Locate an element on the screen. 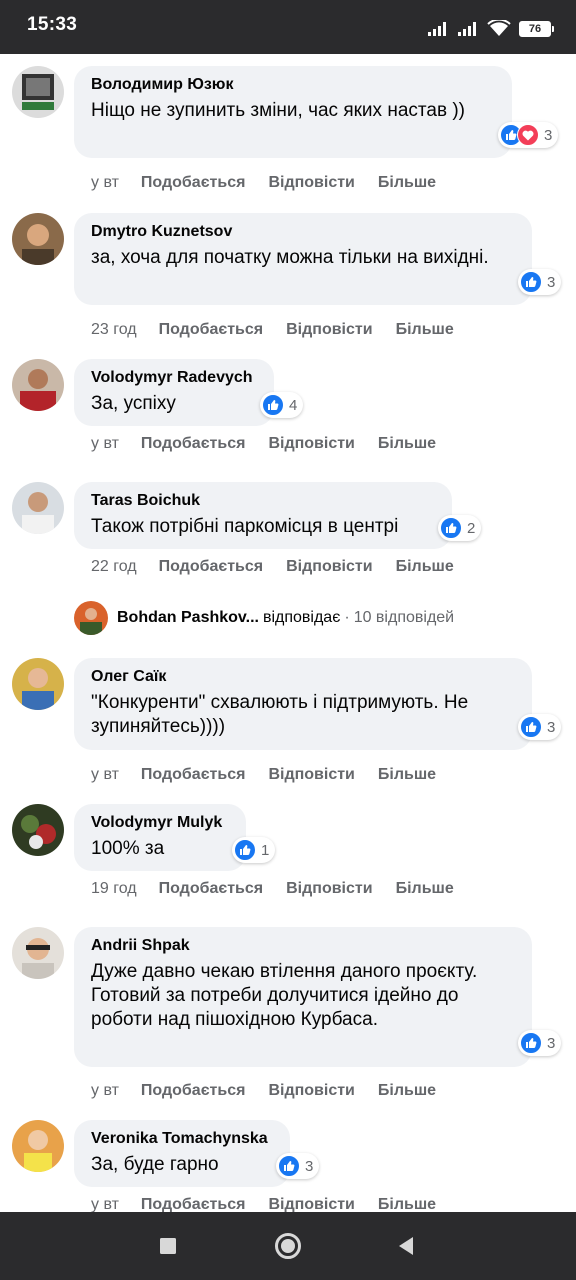 This screenshot has height=1280, width=576. comment-actions: 23 год Подобається Відповісти Більше is located at coordinates (284, 330).